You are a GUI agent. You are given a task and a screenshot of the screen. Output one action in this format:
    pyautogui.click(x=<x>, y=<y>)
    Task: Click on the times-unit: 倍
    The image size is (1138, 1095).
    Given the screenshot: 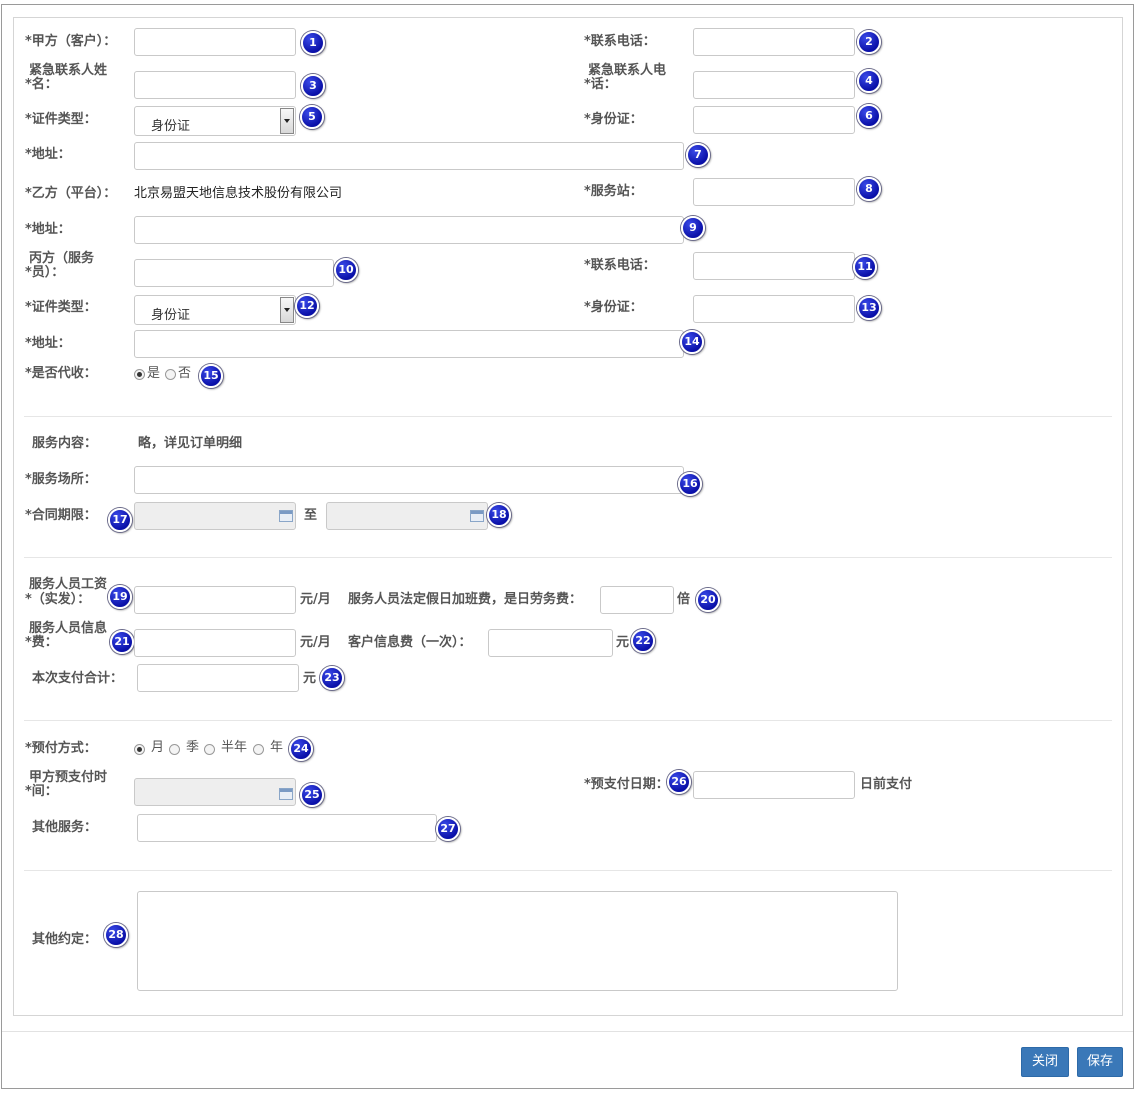 What is the action you would take?
    pyautogui.click(x=684, y=599)
    